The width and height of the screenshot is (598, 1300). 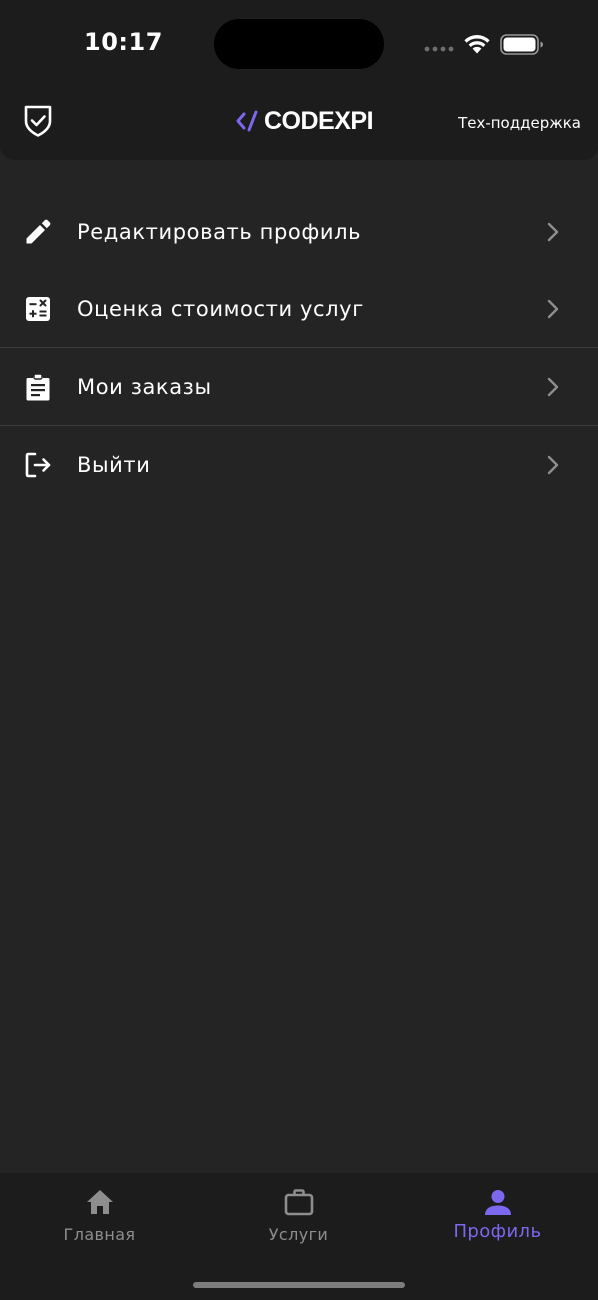 I want to click on tab-profile: Профиль, so click(x=497, y=1222).